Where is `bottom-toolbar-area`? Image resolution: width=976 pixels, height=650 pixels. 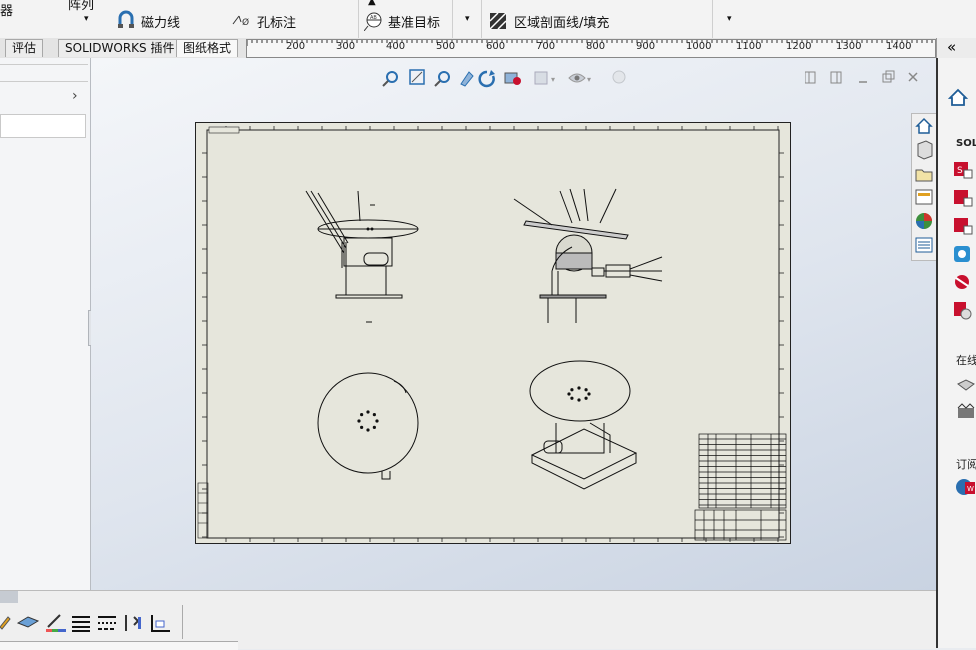
bottom-toolbar-area is located at coordinates (468, 620).